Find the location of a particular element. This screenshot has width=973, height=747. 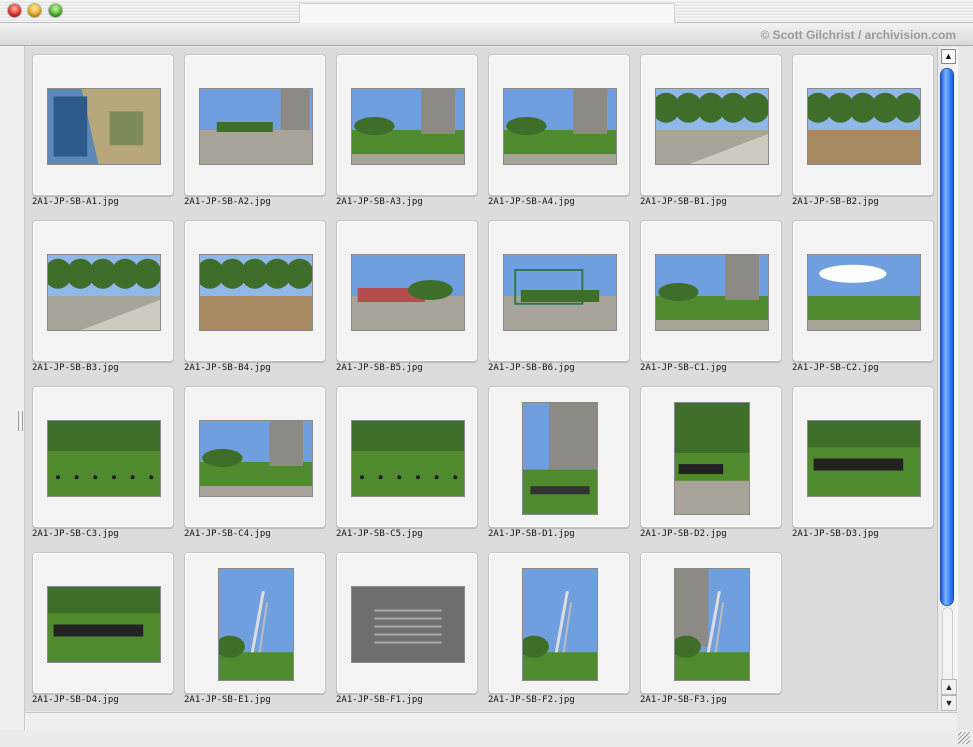

copyright-credit: © Scott Gilchrist / archivision.com is located at coordinates (858, 35).